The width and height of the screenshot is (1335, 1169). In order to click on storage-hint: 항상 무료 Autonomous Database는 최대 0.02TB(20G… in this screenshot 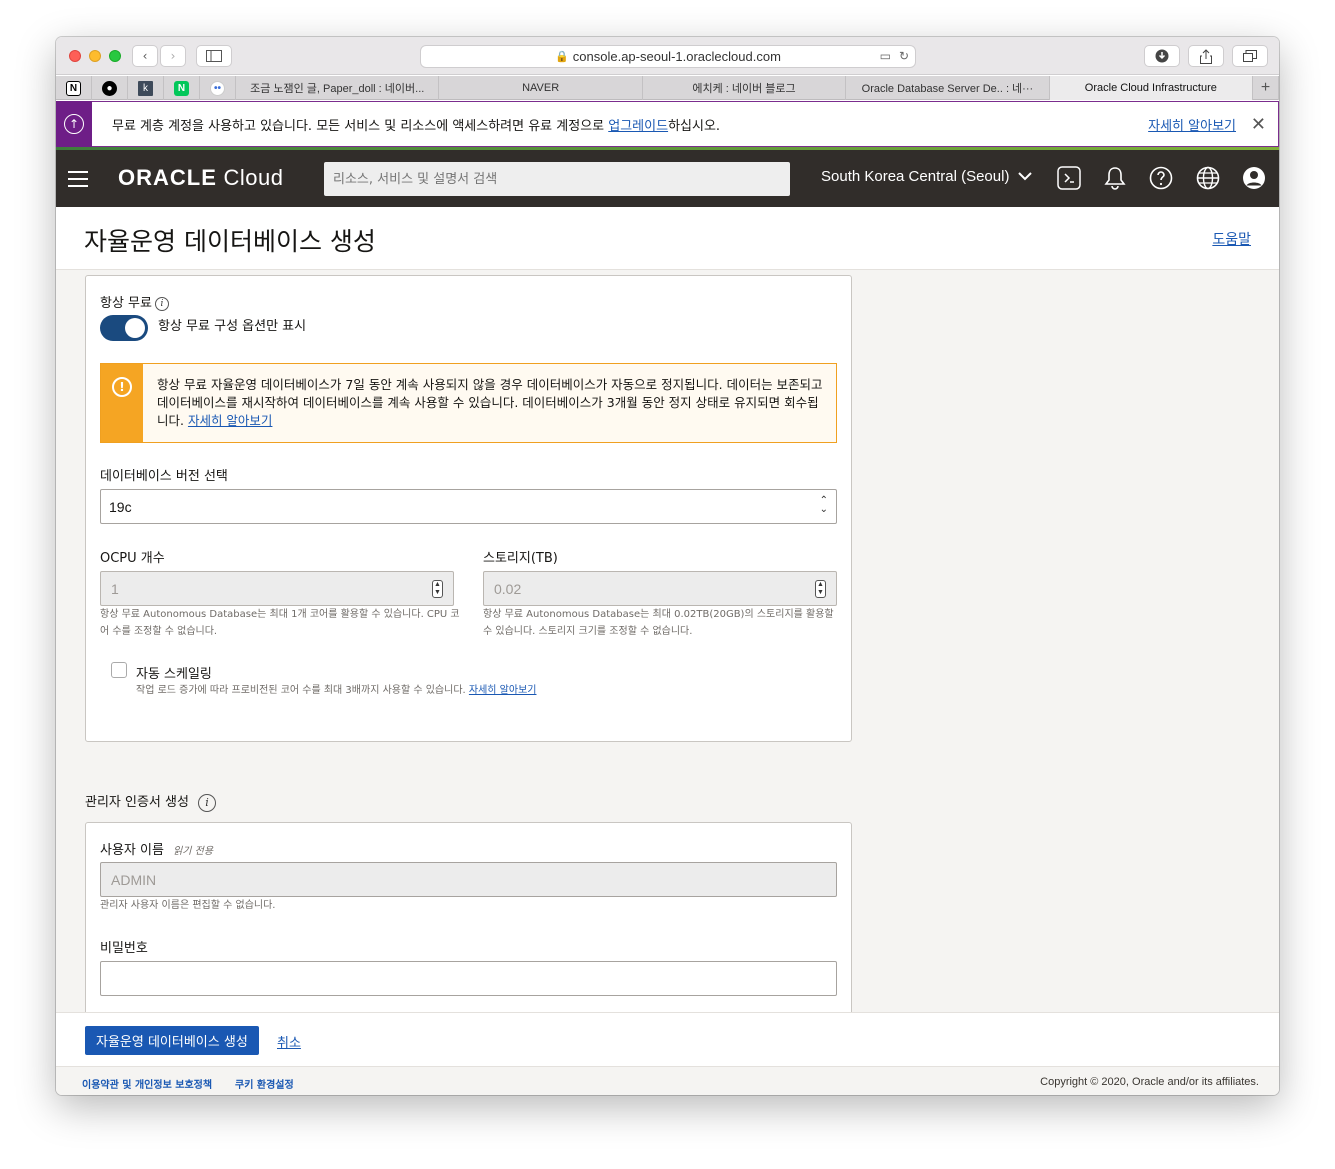, I will do `click(658, 623)`.